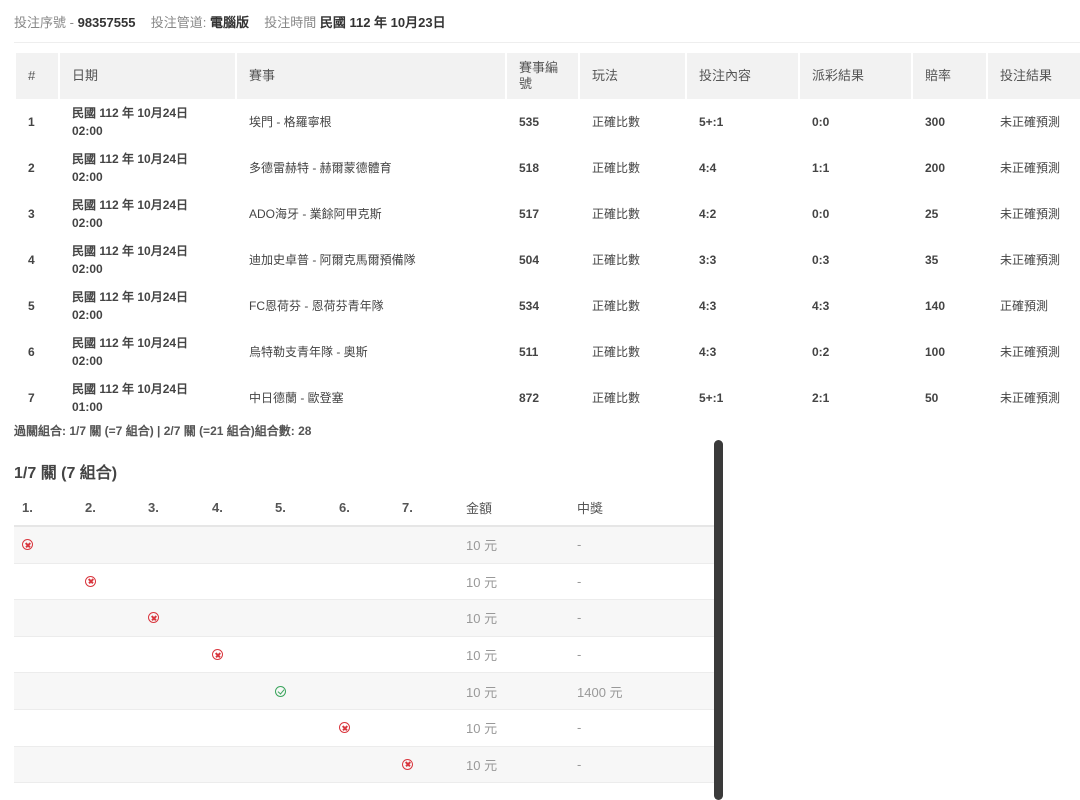 The width and height of the screenshot is (1080, 800). Describe the element at coordinates (178, 22) in the screenshot. I see `channel-label: 投注管道:` at that location.